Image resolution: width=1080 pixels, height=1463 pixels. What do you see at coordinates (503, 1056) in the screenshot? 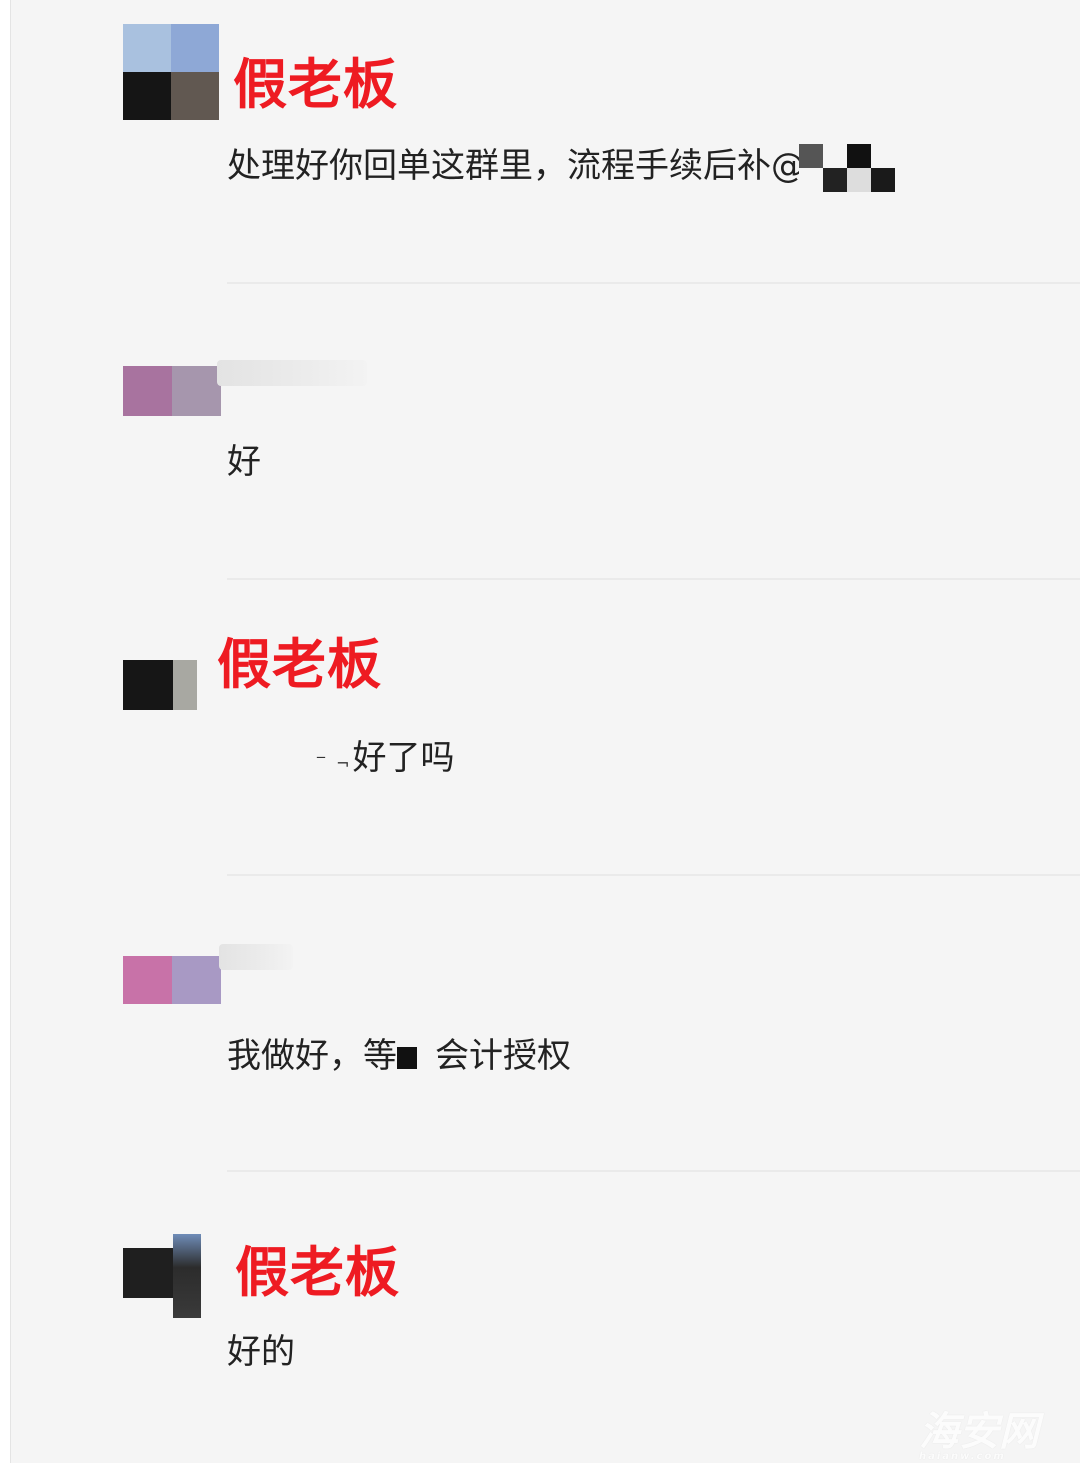
I see `message-text-part: 会计授权` at bounding box center [503, 1056].